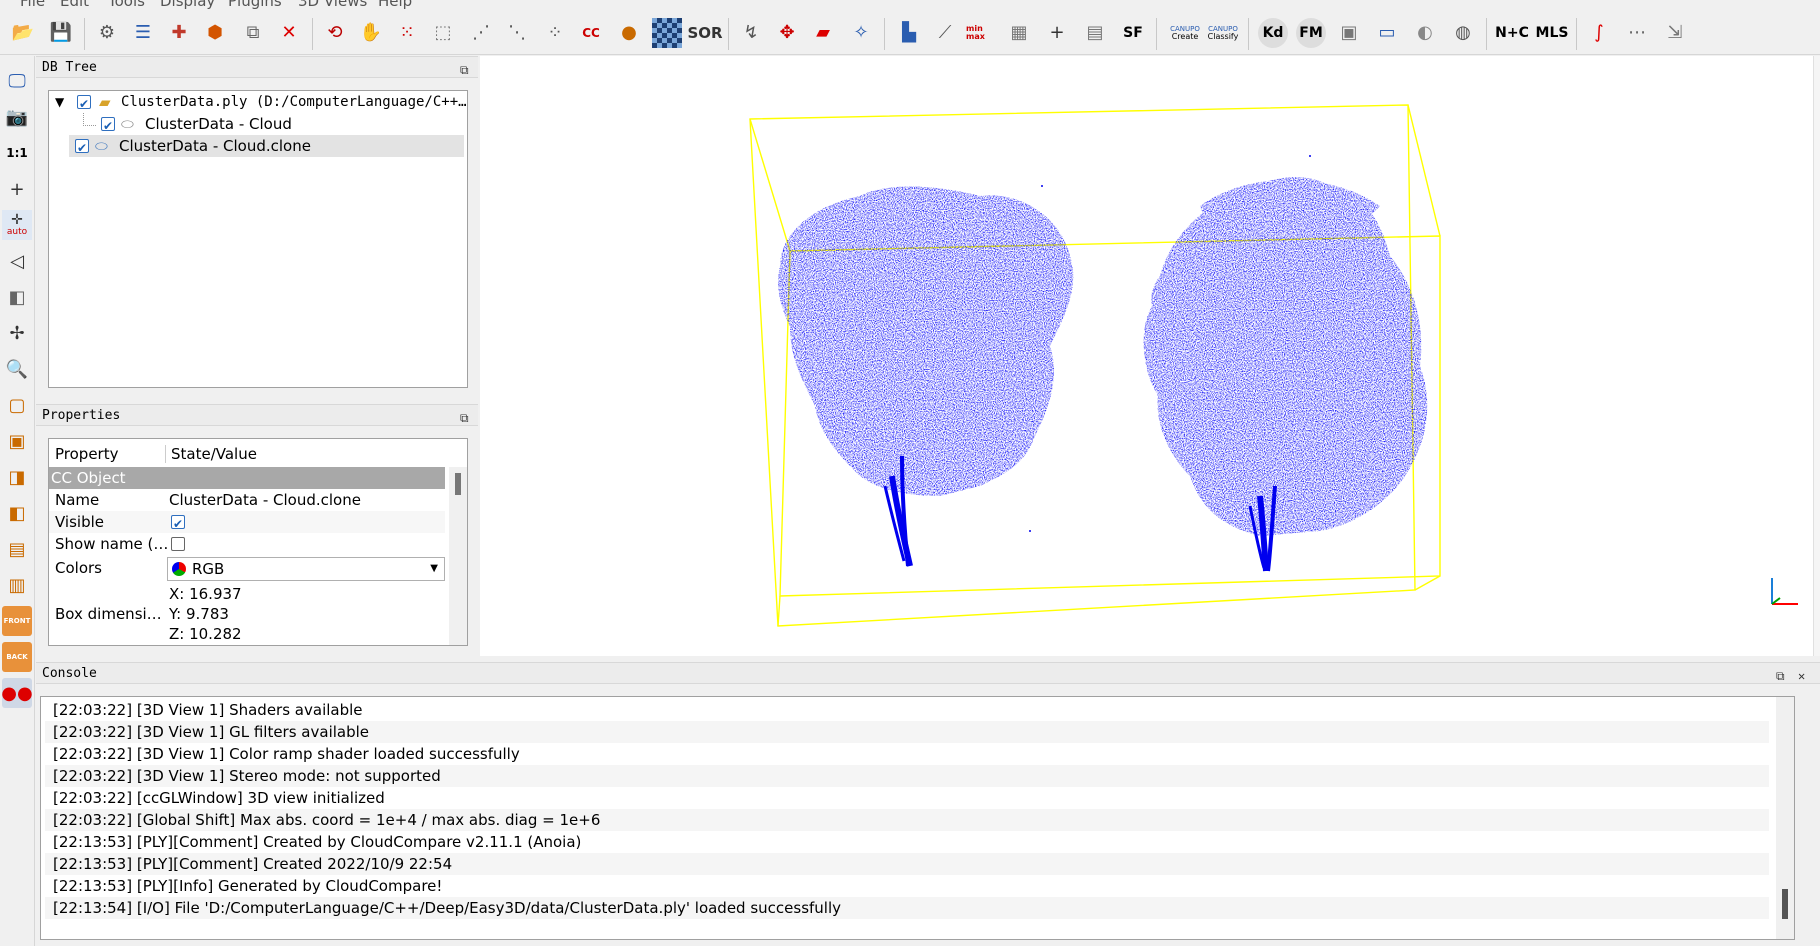  I want to click on menu-3dviews: 3D Views, so click(332, 5).